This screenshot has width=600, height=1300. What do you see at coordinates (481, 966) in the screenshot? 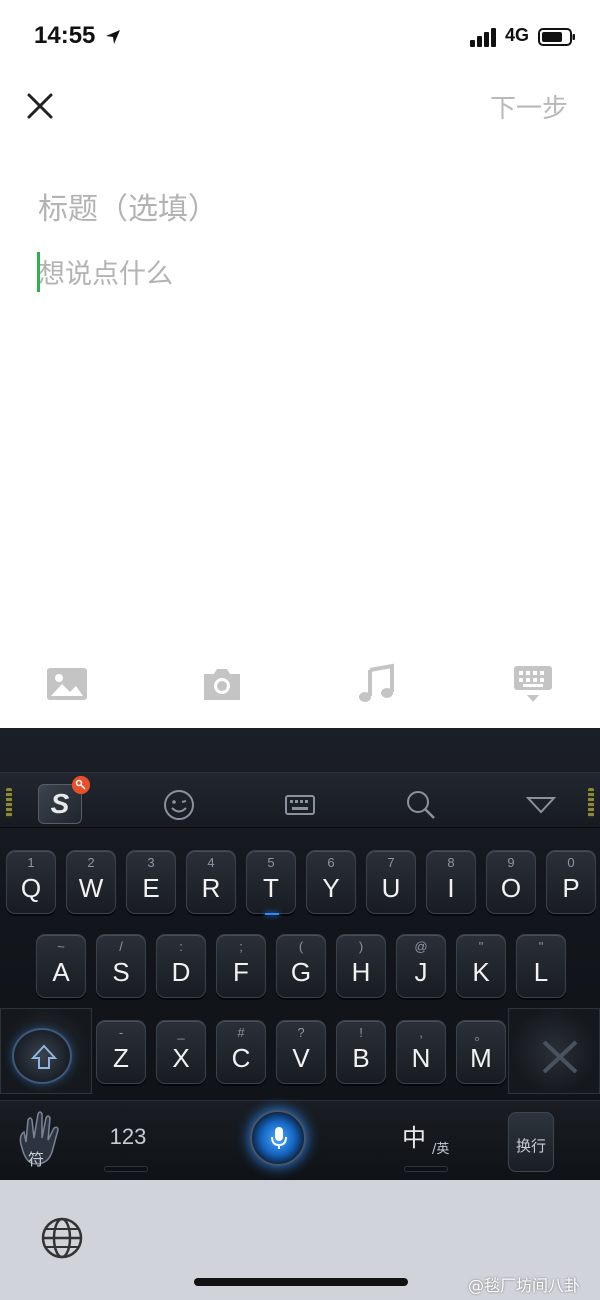
I see `key-k: " K` at bounding box center [481, 966].